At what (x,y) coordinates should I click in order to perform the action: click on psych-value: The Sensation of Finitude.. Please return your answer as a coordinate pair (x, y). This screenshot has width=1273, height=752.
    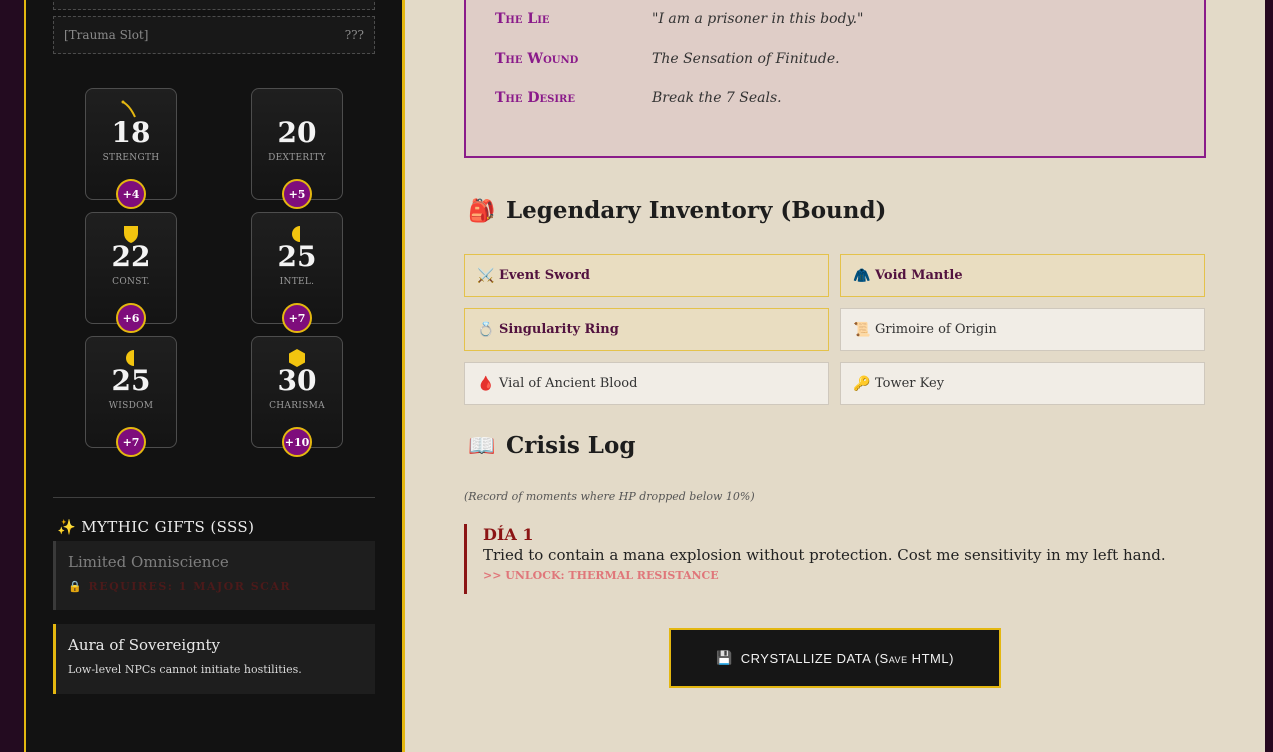
    Looking at the image, I should click on (746, 59).